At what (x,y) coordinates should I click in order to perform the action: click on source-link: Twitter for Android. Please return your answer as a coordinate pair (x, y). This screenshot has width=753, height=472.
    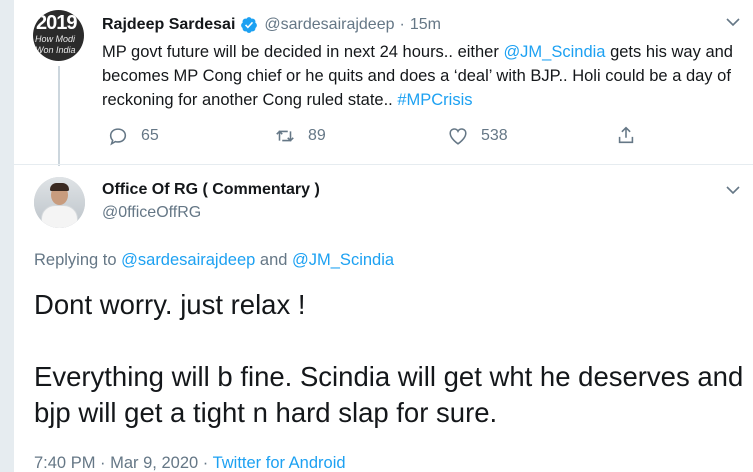
    Looking at the image, I should click on (279, 463).